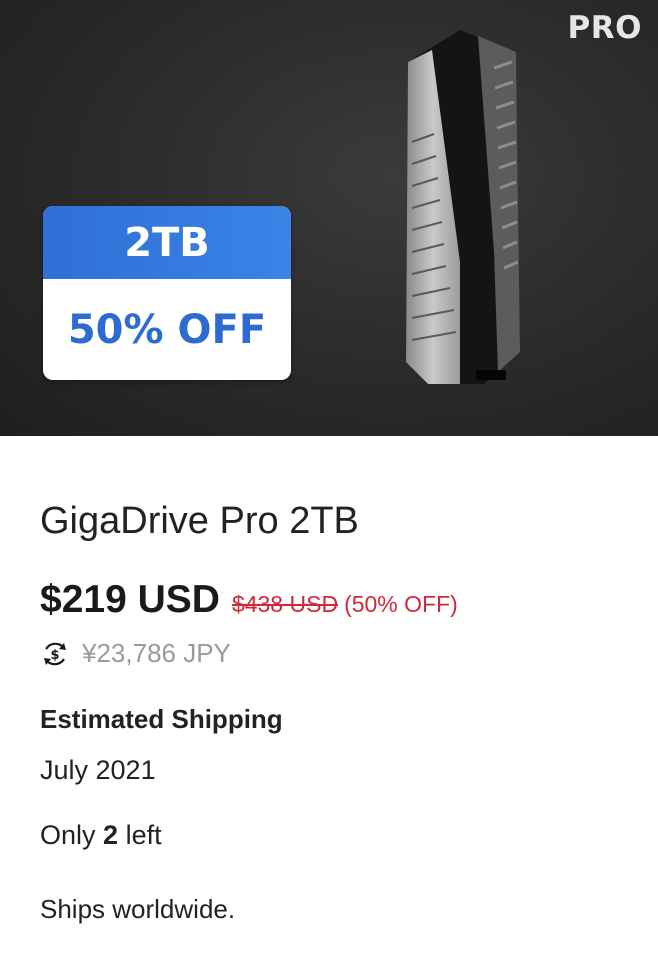  Describe the element at coordinates (111, 835) in the screenshot. I see `stock-count: 2` at that location.